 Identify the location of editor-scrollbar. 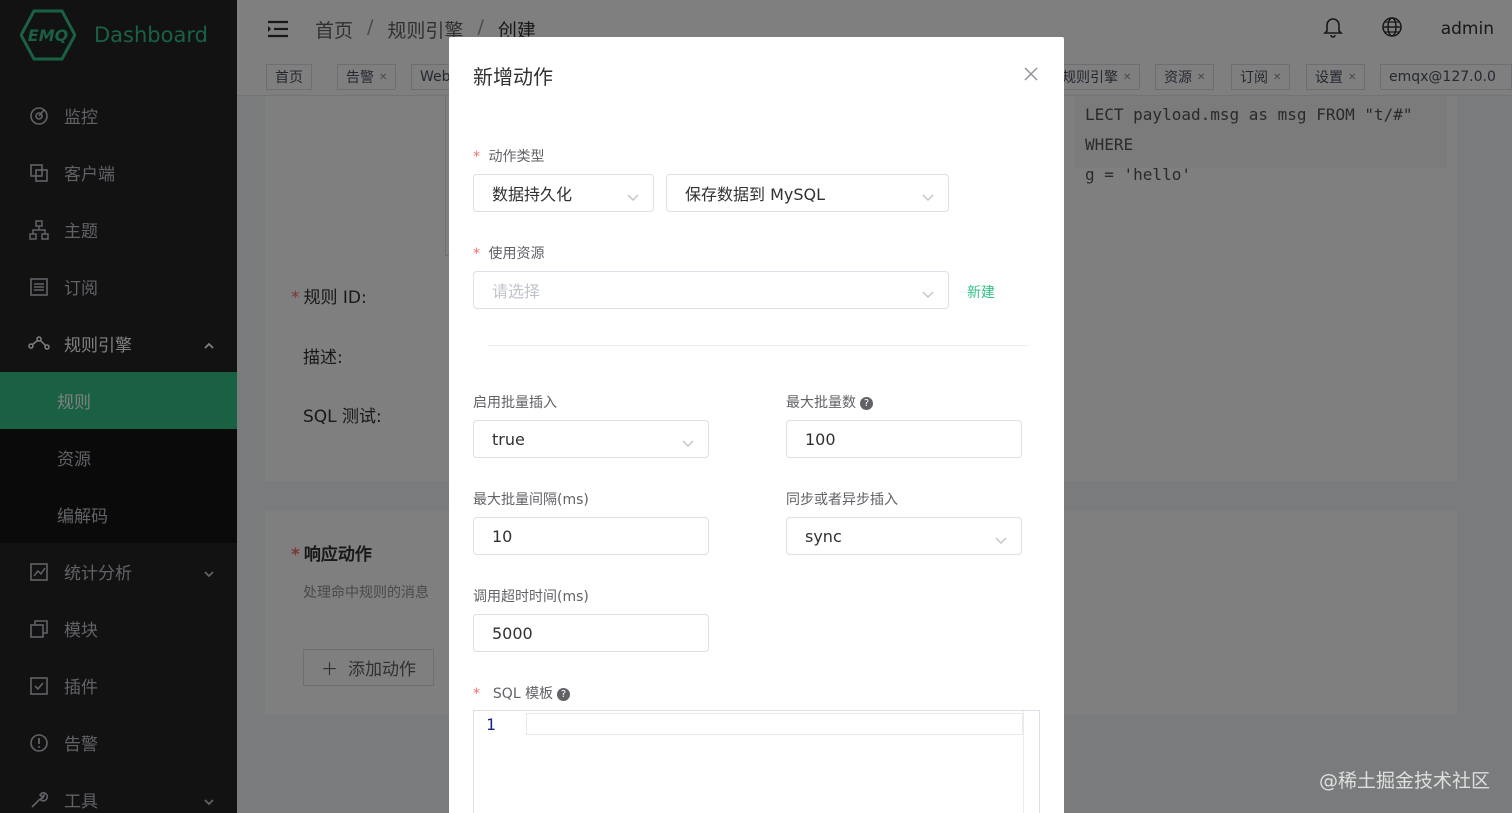
(1031, 762).